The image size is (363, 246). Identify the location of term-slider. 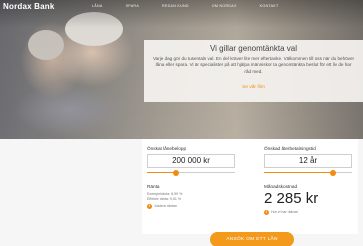
(308, 172).